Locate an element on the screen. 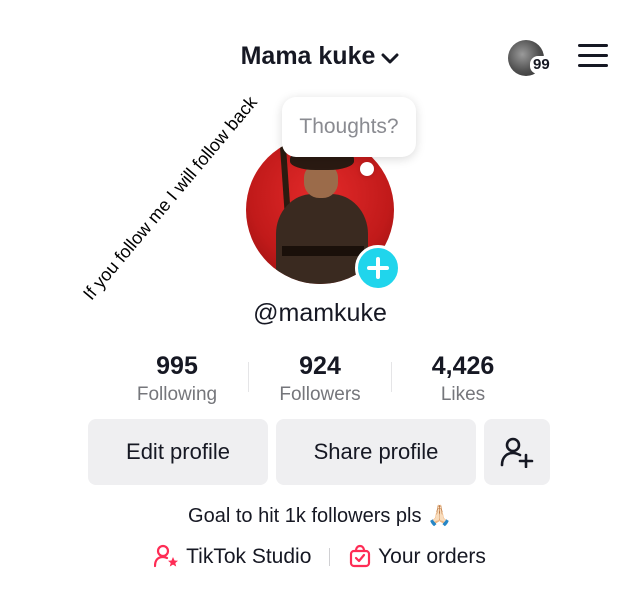  stat-following: 995 Following is located at coordinates (177, 379).